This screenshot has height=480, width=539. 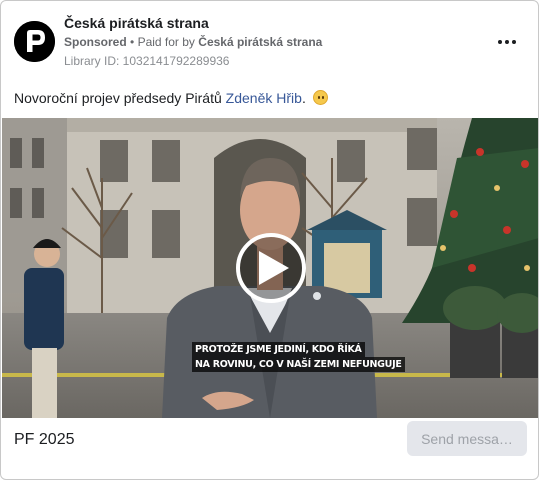 I want to click on caption-text: Novoroční projev předsedy Pirátů, so click(x=120, y=98).